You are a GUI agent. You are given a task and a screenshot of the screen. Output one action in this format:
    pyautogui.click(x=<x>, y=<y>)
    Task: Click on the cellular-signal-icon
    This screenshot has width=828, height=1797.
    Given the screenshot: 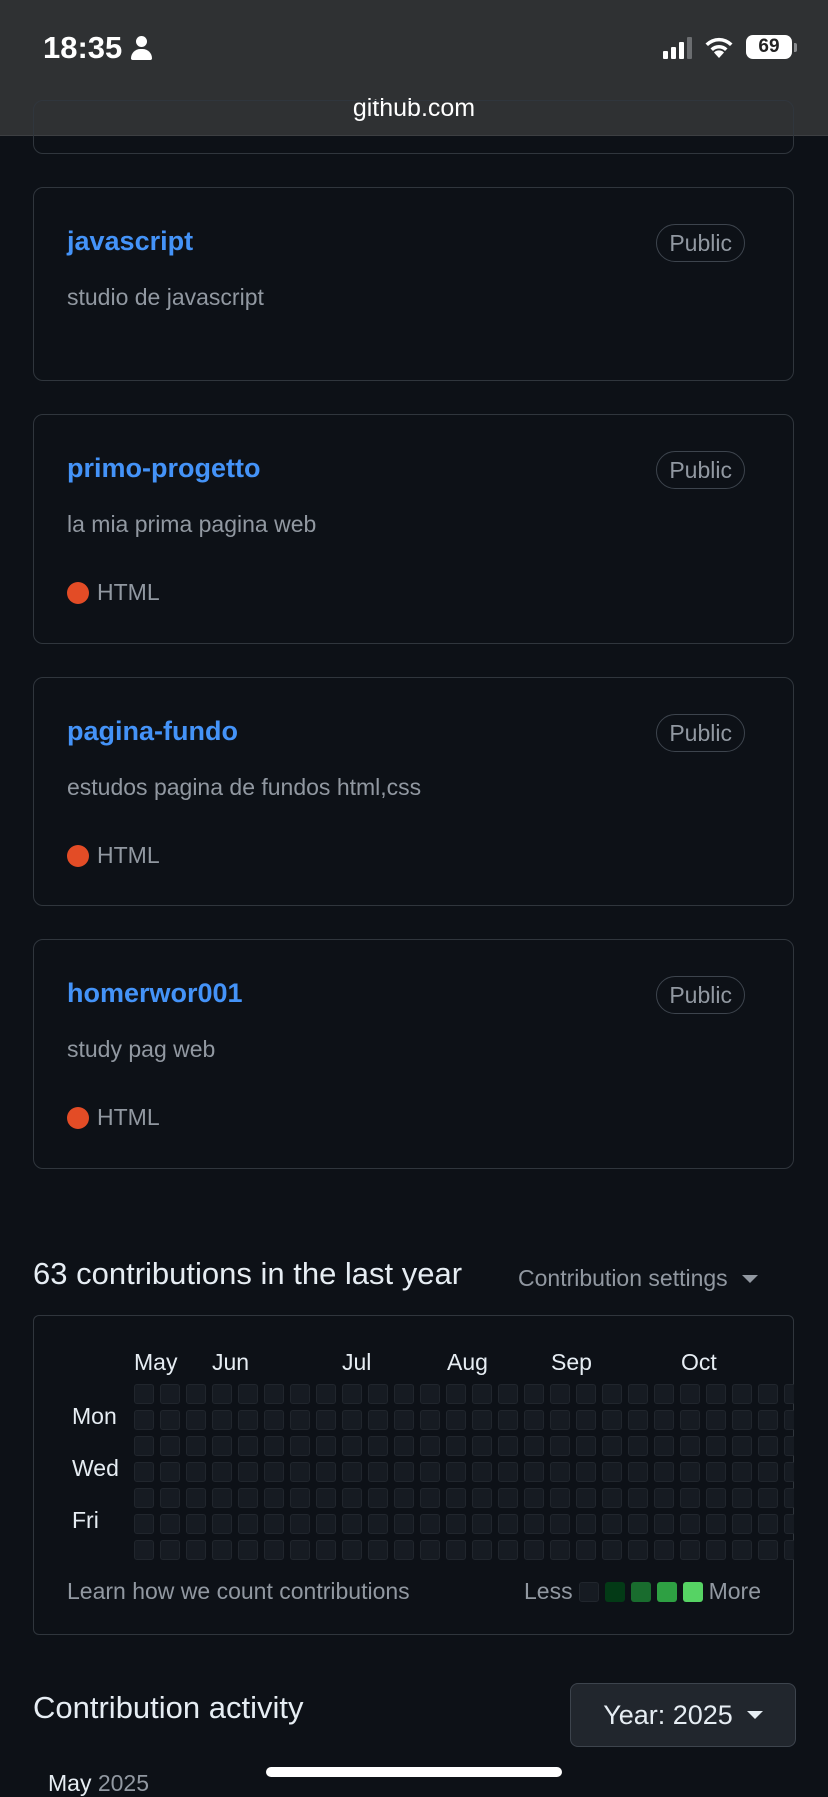 What is the action you would take?
    pyautogui.click(x=677, y=47)
    